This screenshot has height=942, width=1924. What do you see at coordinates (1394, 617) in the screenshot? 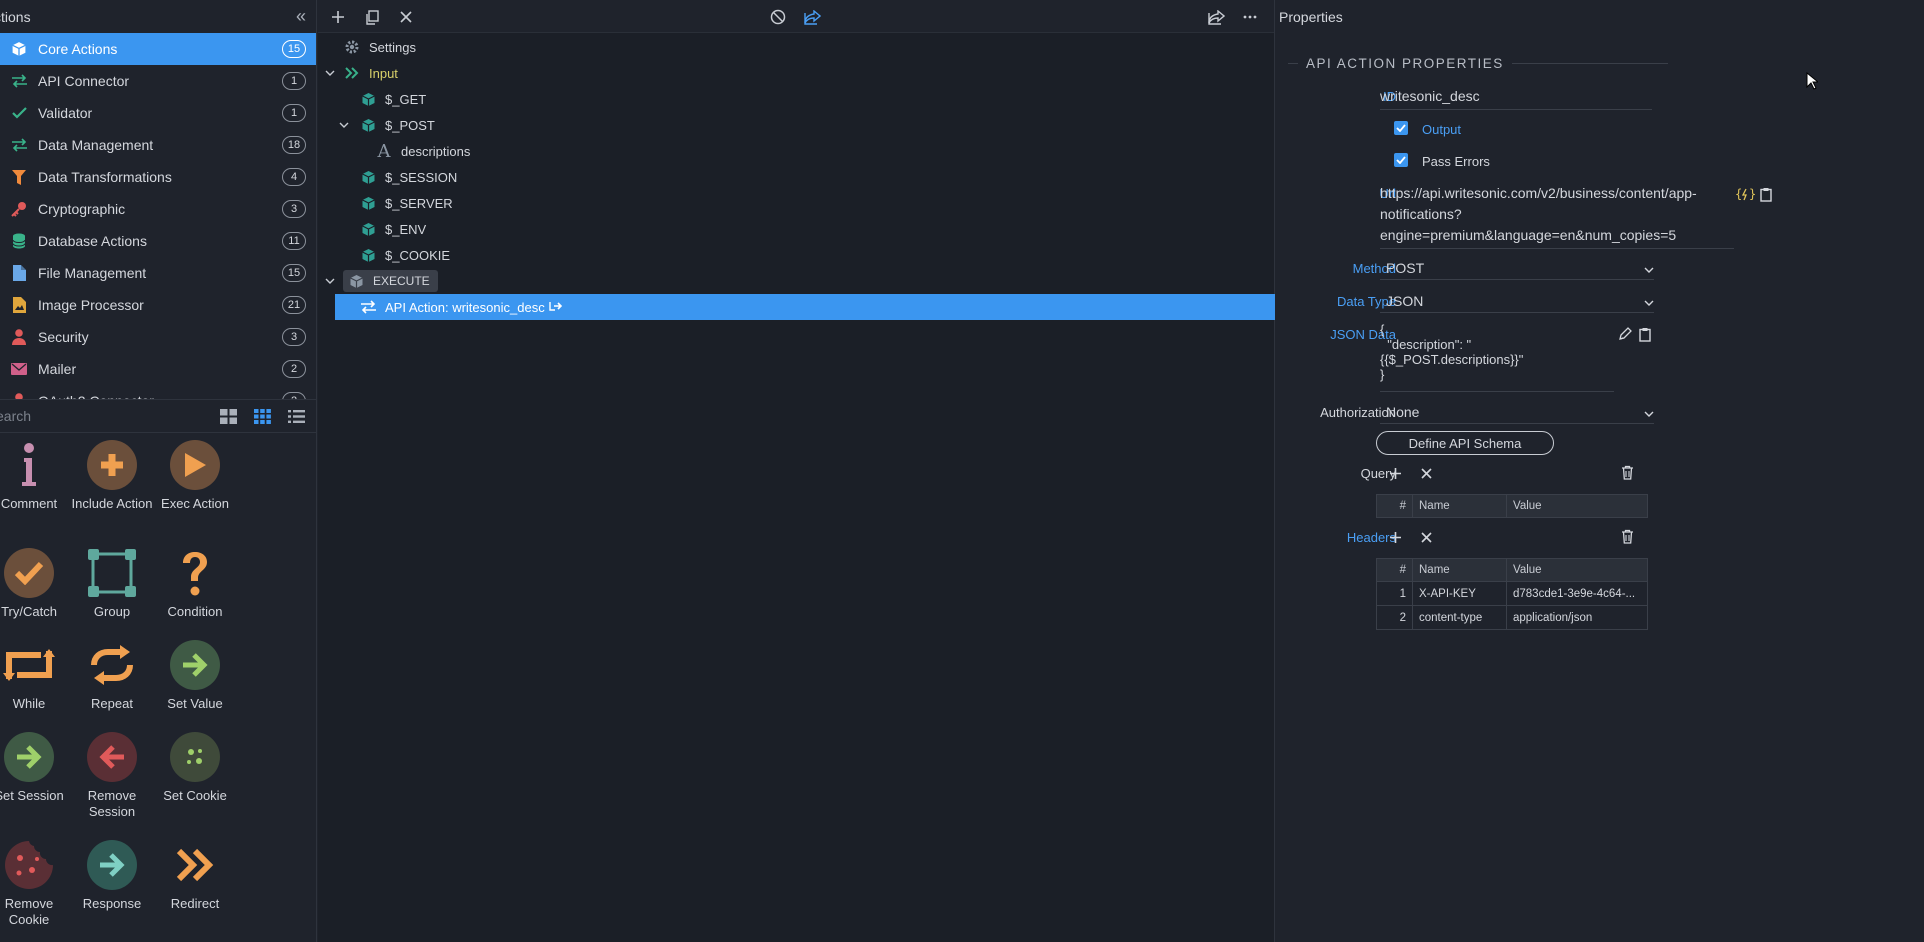
I see `row-number: 2` at bounding box center [1394, 617].